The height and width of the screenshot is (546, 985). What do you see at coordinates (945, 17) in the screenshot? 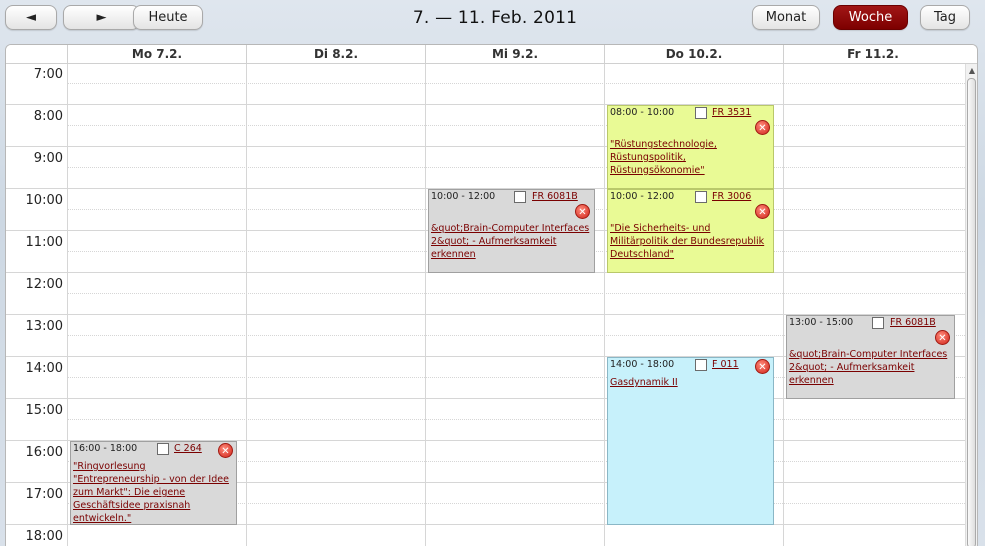
I see `day-view-button: Tag` at bounding box center [945, 17].